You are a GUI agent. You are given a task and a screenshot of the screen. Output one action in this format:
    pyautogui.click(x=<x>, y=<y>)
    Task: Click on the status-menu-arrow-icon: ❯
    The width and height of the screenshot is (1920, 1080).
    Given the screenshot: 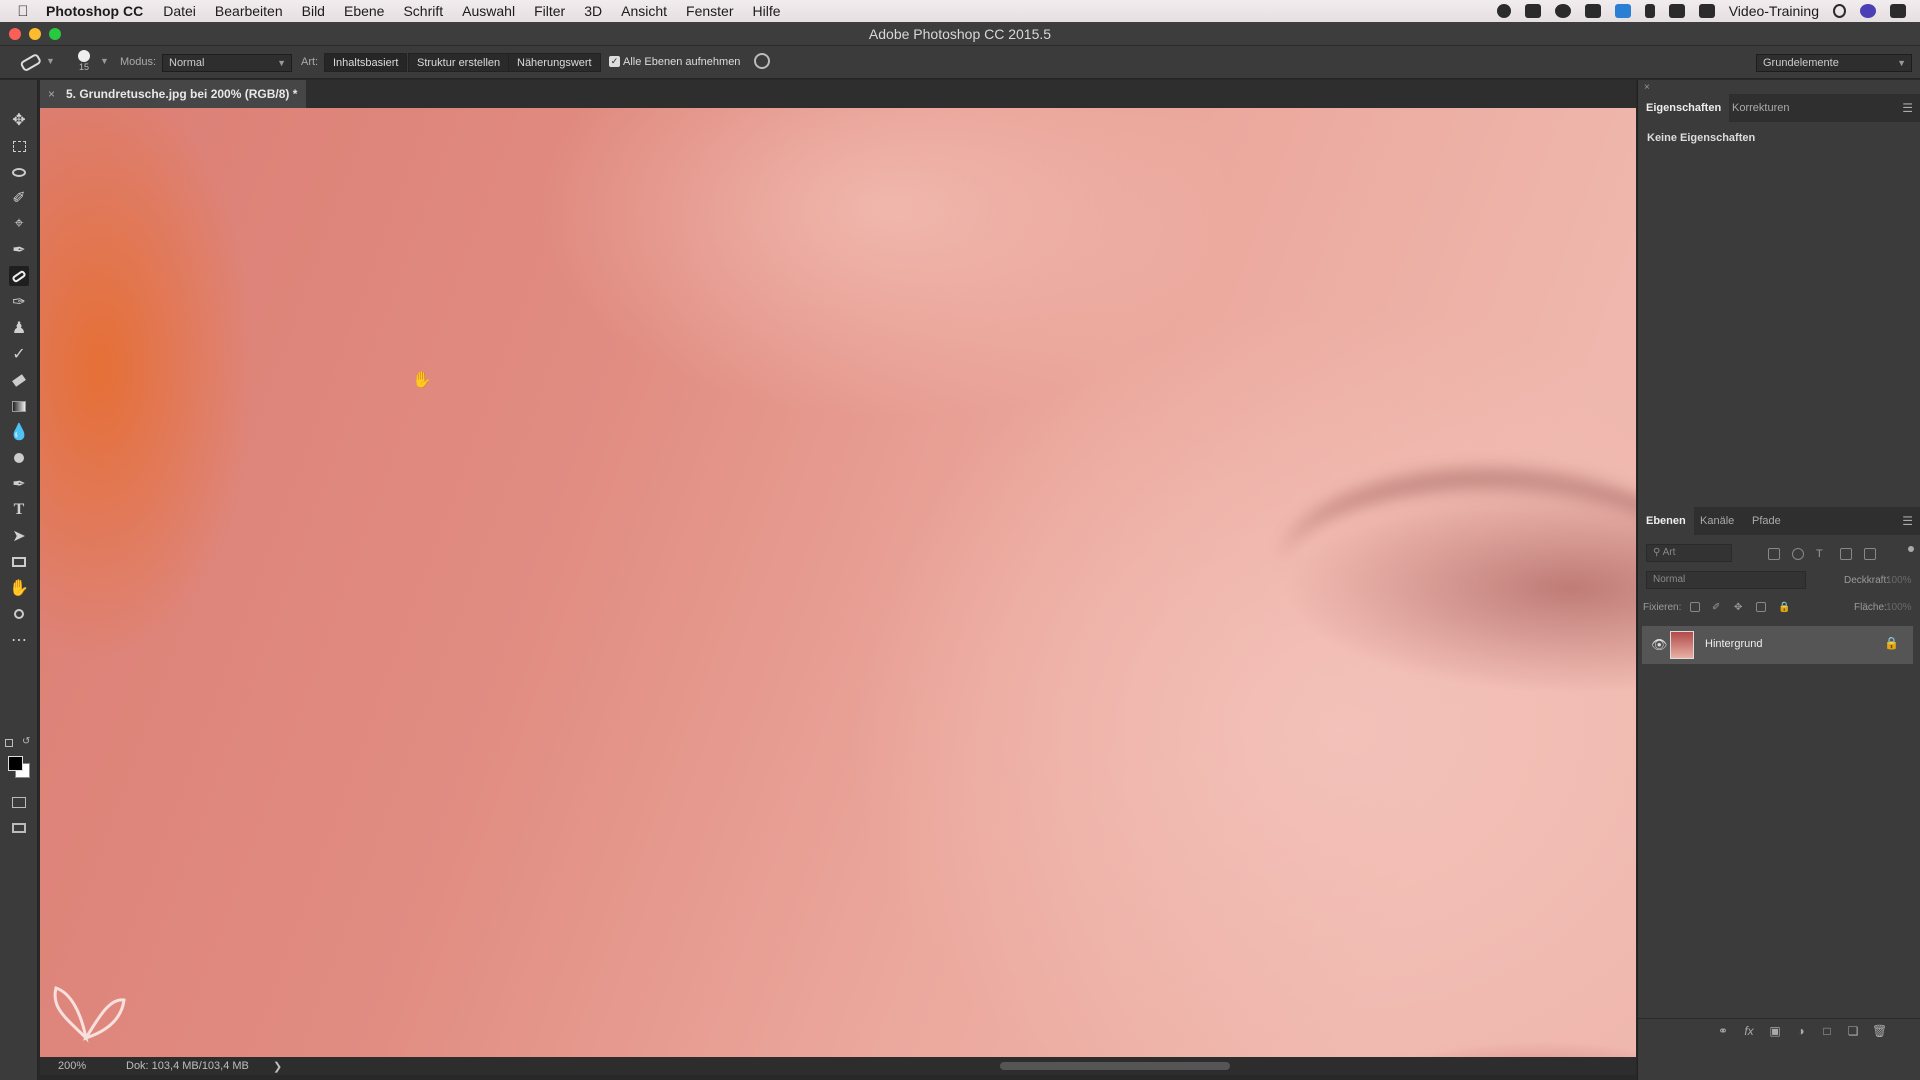 What is the action you would take?
    pyautogui.click(x=277, y=1066)
    